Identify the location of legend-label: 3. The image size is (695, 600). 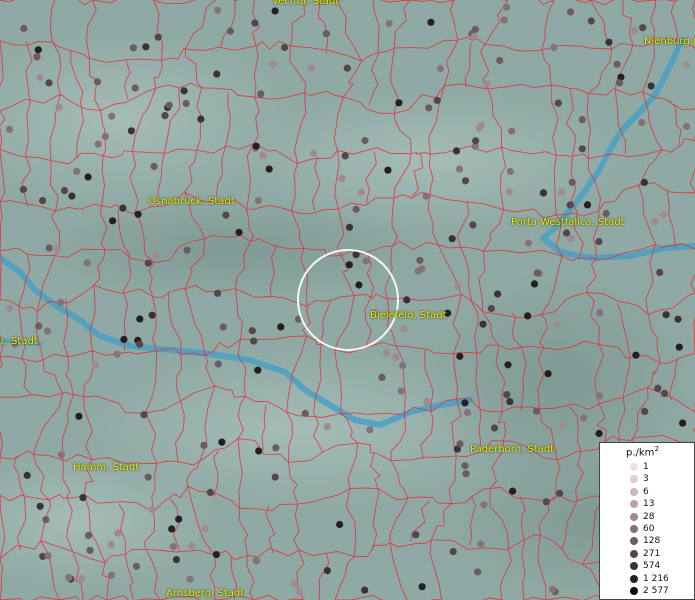
(646, 479).